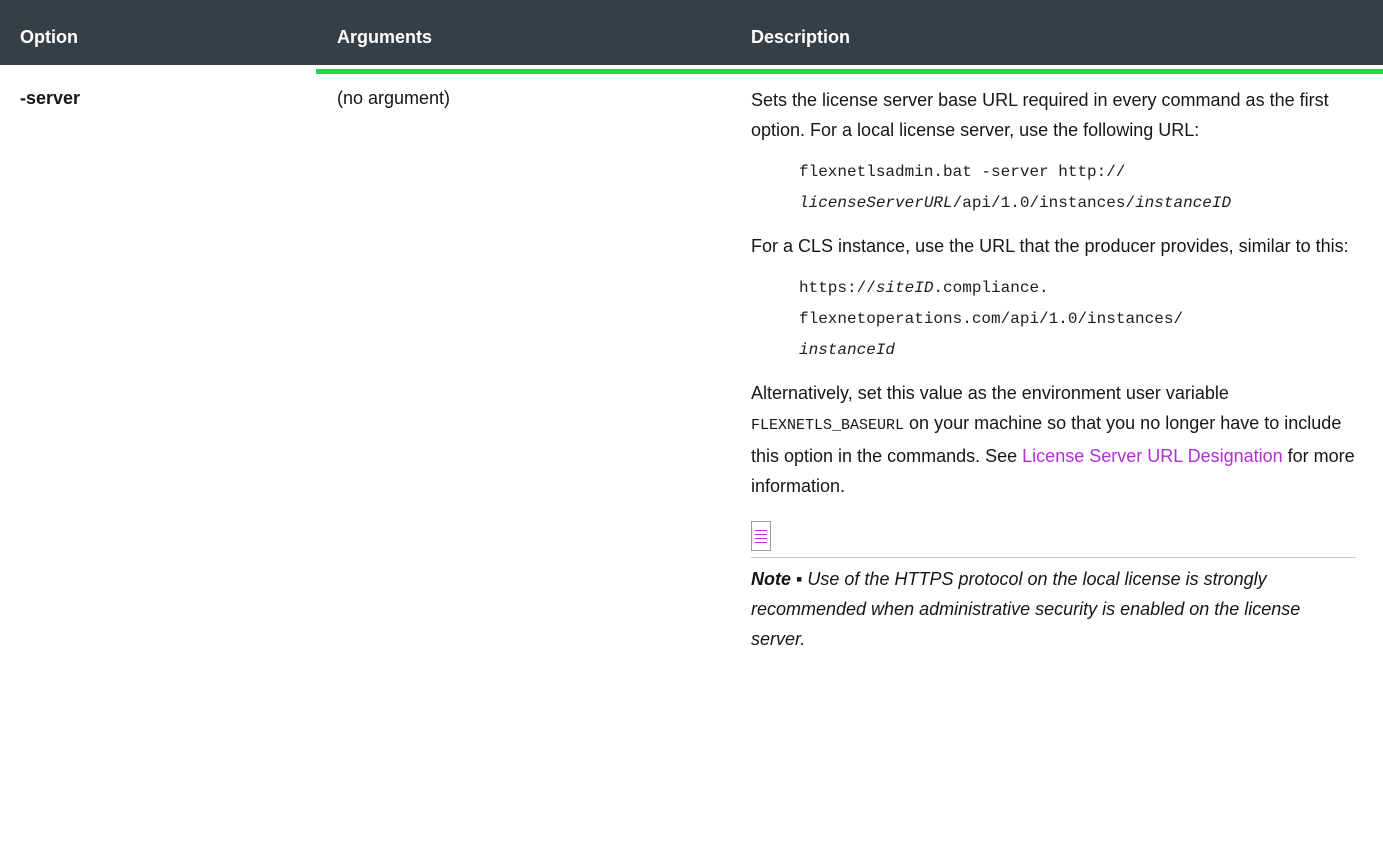 Image resolution: width=1383 pixels, height=861 pixels. What do you see at coordinates (847, 350) in the screenshot?
I see `code-placeholder: instanceId` at bounding box center [847, 350].